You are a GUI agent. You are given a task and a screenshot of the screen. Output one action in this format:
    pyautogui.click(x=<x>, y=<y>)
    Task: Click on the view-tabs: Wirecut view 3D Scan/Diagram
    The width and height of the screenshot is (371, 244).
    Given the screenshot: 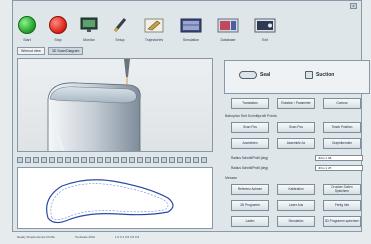 What is the action you would take?
    pyautogui.click(x=50, y=51)
    